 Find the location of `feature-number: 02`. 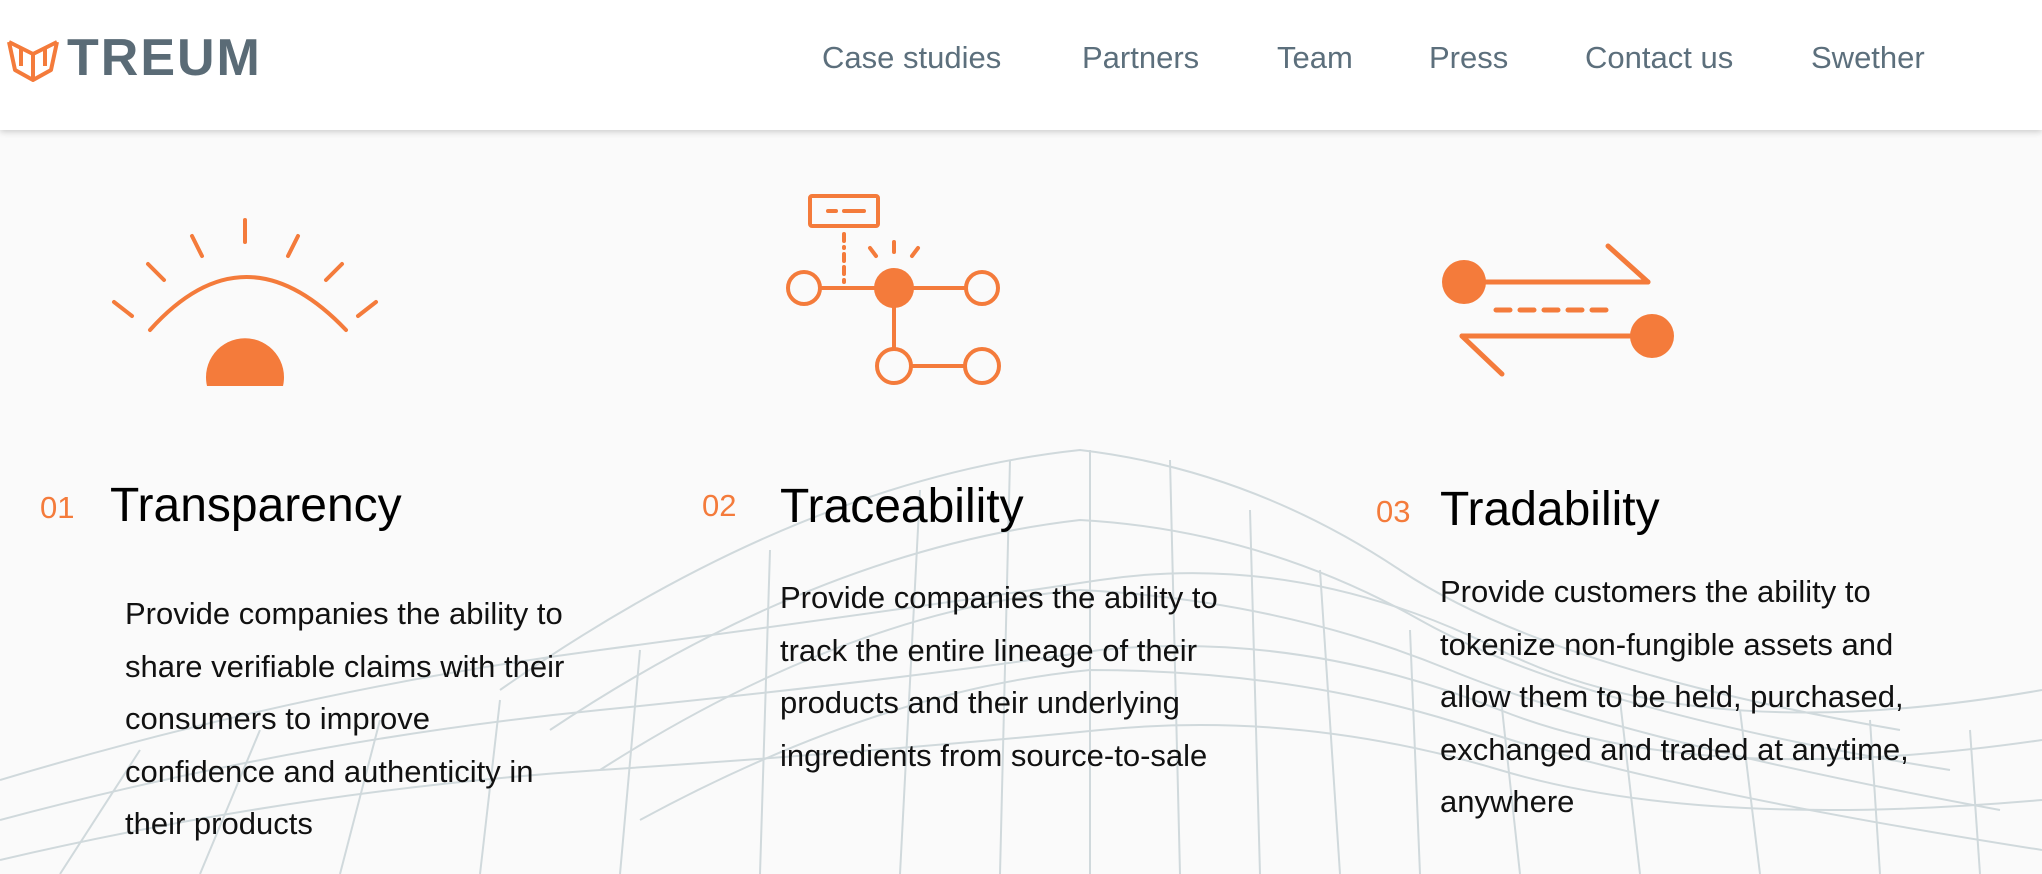

feature-number: 02 is located at coordinates (719, 505).